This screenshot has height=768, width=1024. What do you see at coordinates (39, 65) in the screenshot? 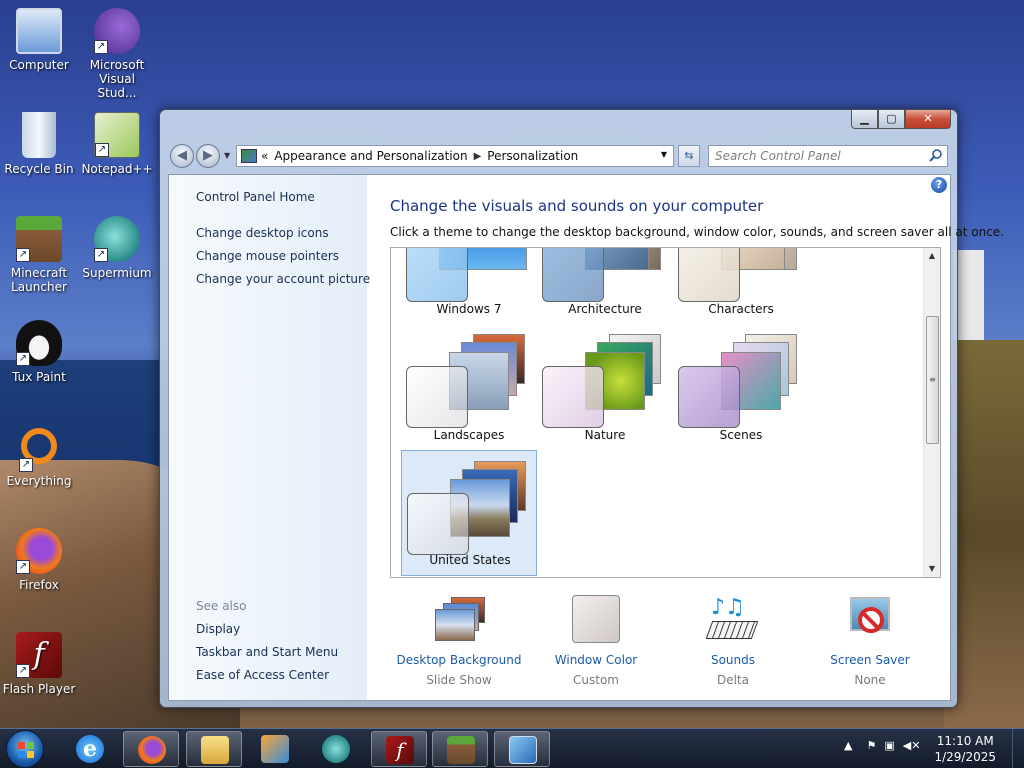
I see `desktop-icon-label: Computer` at bounding box center [39, 65].